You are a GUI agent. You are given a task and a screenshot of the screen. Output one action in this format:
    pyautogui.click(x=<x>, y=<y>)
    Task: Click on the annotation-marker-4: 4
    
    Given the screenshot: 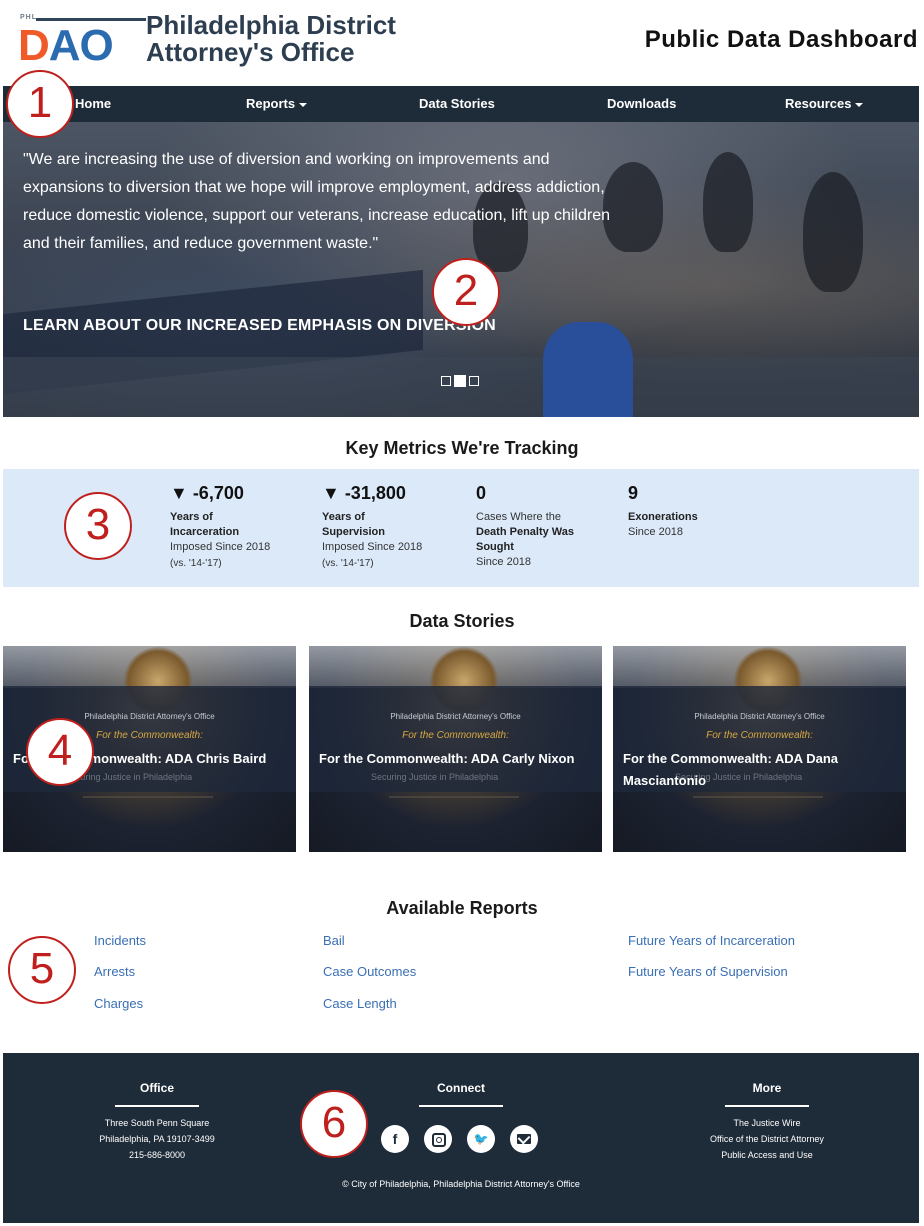 What is the action you would take?
    pyautogui.click(x=60, y=752)
    